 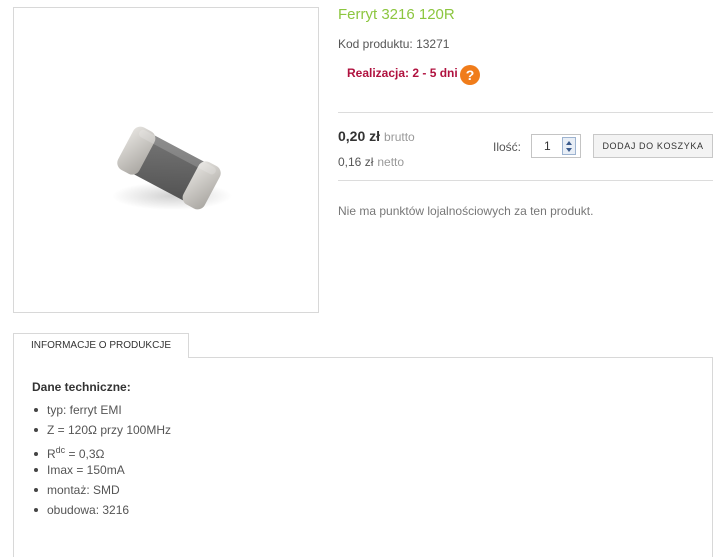 What do you see at coordinates (396, 14) in the screenshot?
I see `product-title: Ferryt 3216 120R` at bounding box center [396, 14].